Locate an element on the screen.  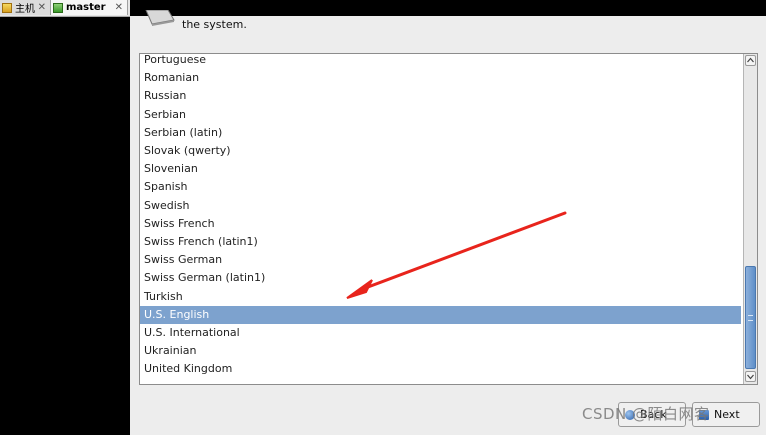
language-list-item: Ukrainian is located at coordinates (440, 351).